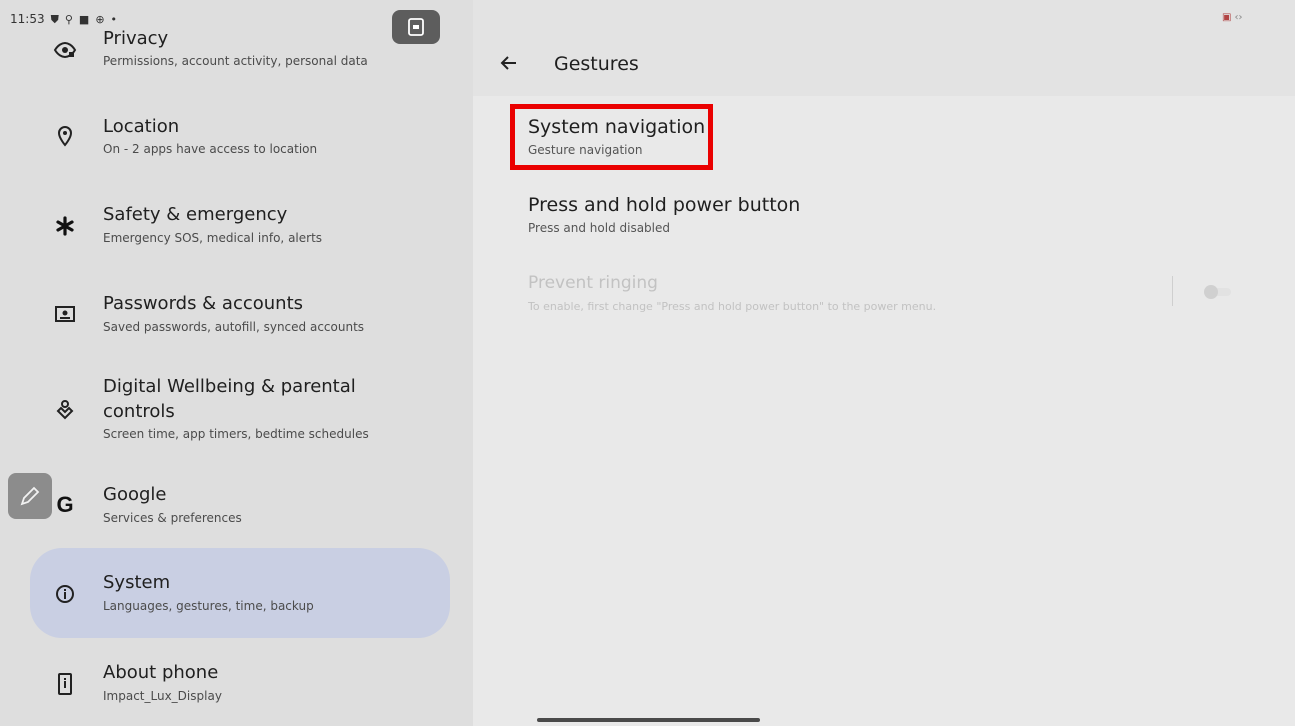 Image resolution: width=1295 pixels, height=726 pixels. Describe the element at coordinates (1172, 291) in the screenshot. I see `divider` at that location.